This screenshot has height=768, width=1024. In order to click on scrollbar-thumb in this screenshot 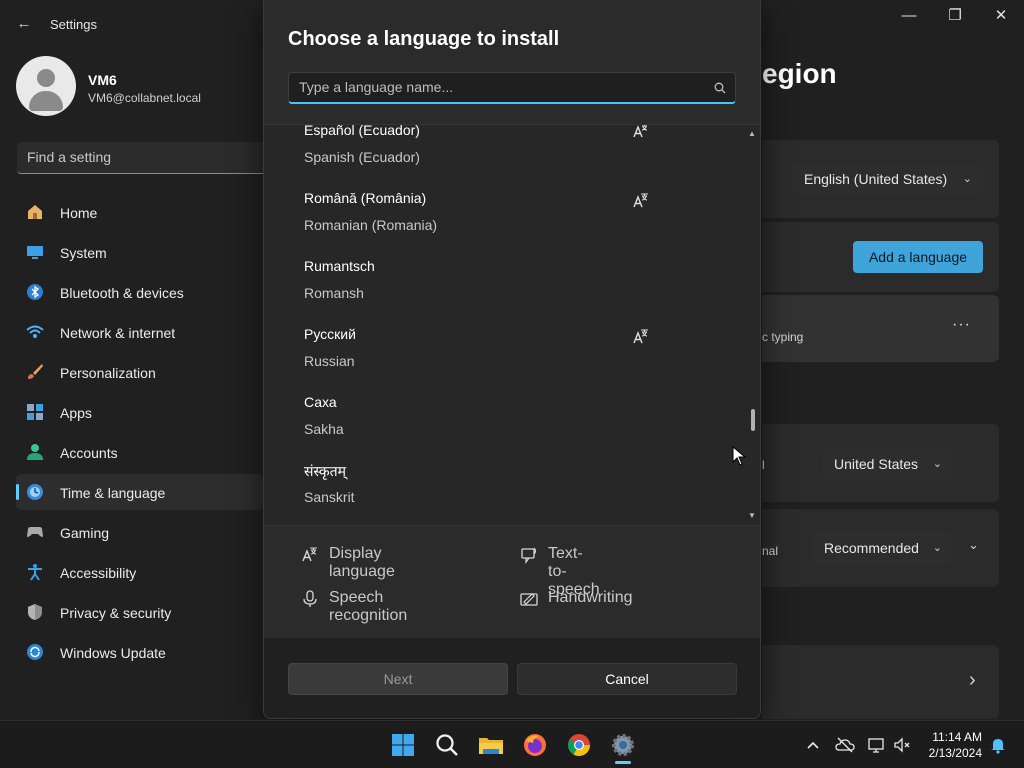, I will do `click(753, 419)`.